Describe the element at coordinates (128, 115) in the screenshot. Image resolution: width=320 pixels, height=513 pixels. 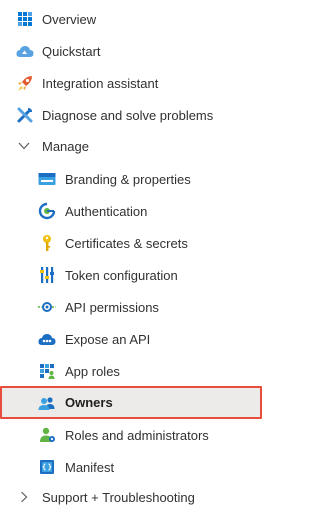
I see `nav-item-label: Diagnose and solve problems` at that location.